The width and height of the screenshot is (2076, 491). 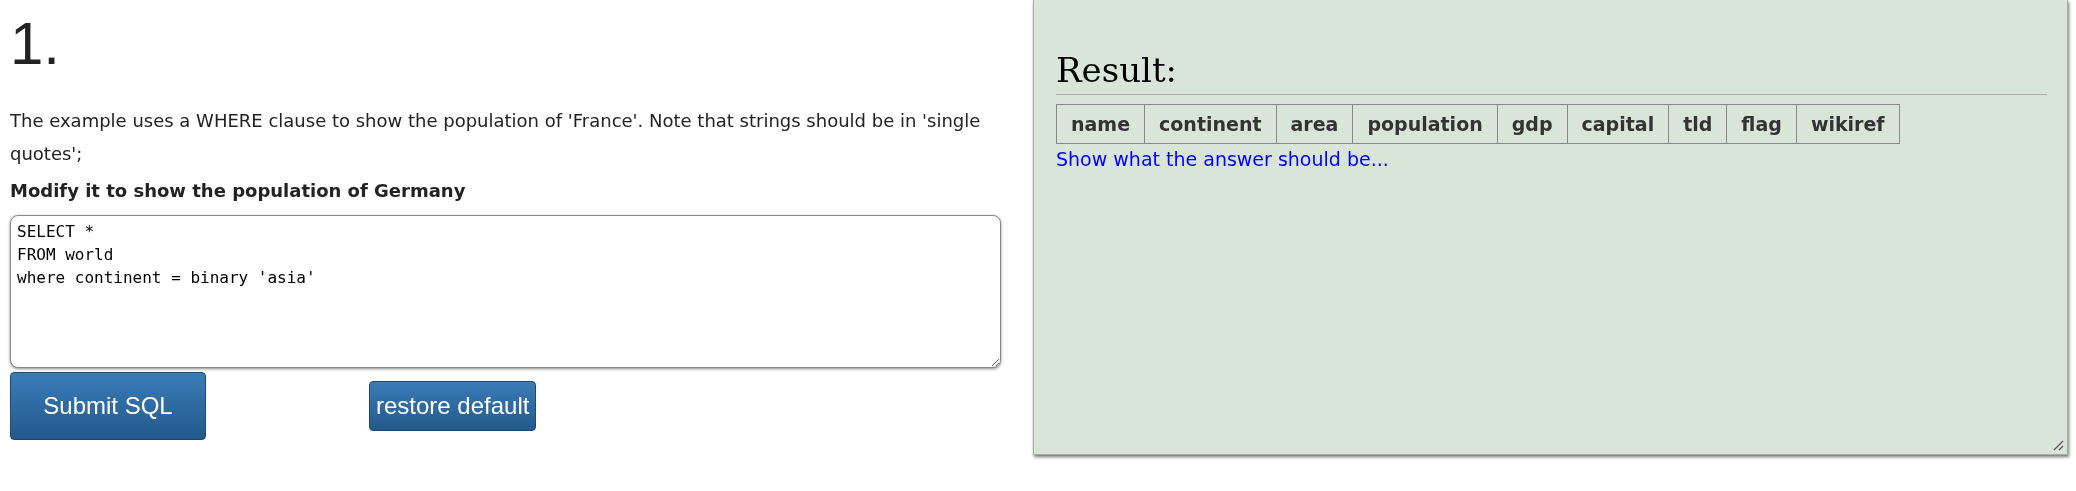 What do you see at coordinates (1314, 124) in the screenshot?
I see `column-header: area` at bounding box center [1314, 124].